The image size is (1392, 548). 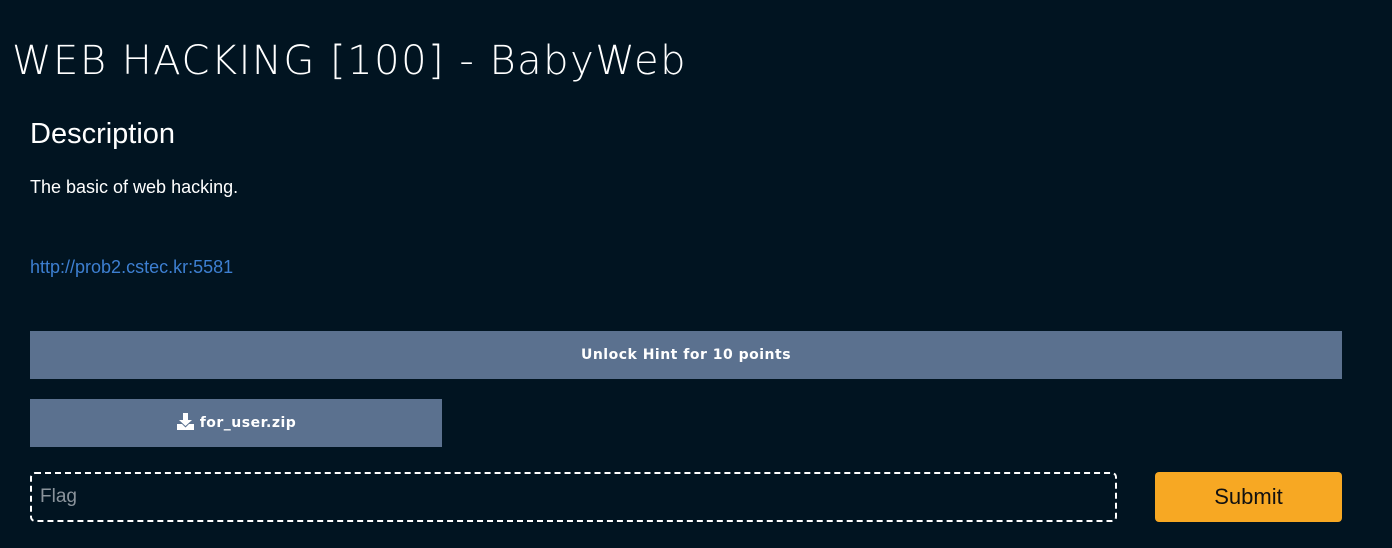 I want to click on challenge-link: http://prob2.cstec.kr:5581, so click(x=131, y=267).